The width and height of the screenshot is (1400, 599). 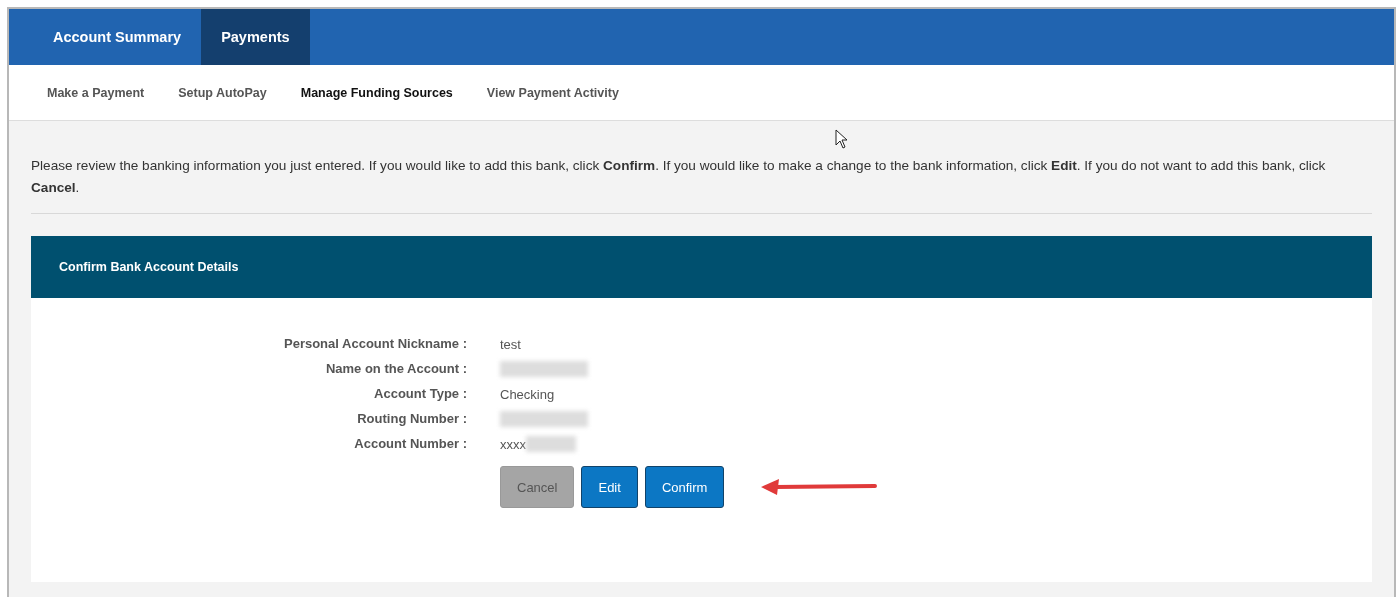 I want to click on cursor-icon, so click(x=842, y=139).